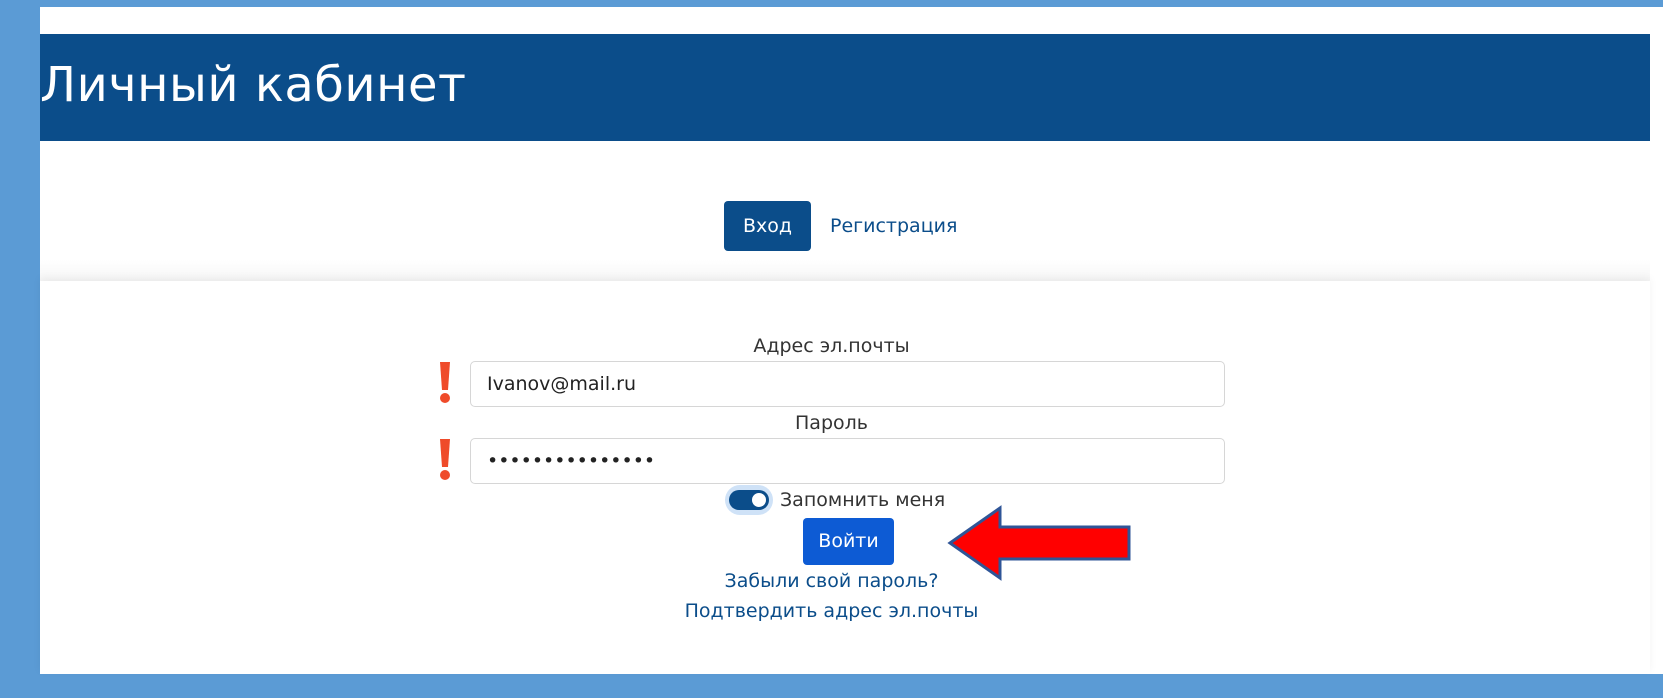 The width and height of the screenshot is (1663, 698). What do you see at coordinates (845, 87) in the screenshot?
I see `page-header: Личный кабинет` at bounding box center [845, 87].